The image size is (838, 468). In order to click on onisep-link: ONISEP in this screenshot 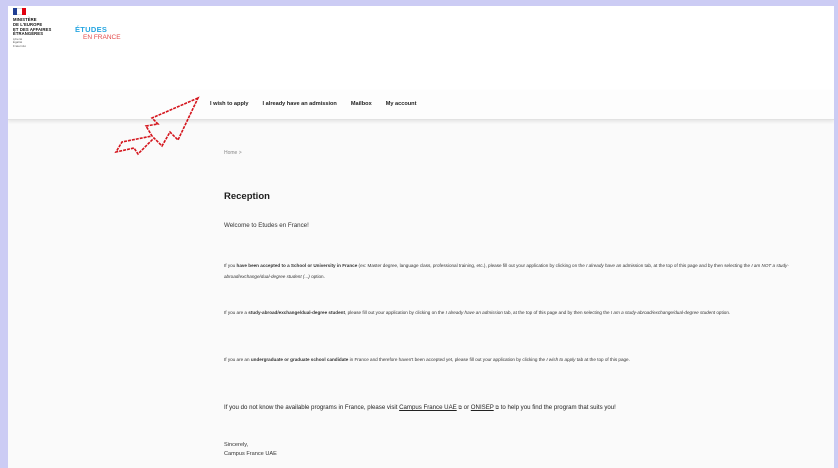, I will do `click(482, 407)`.